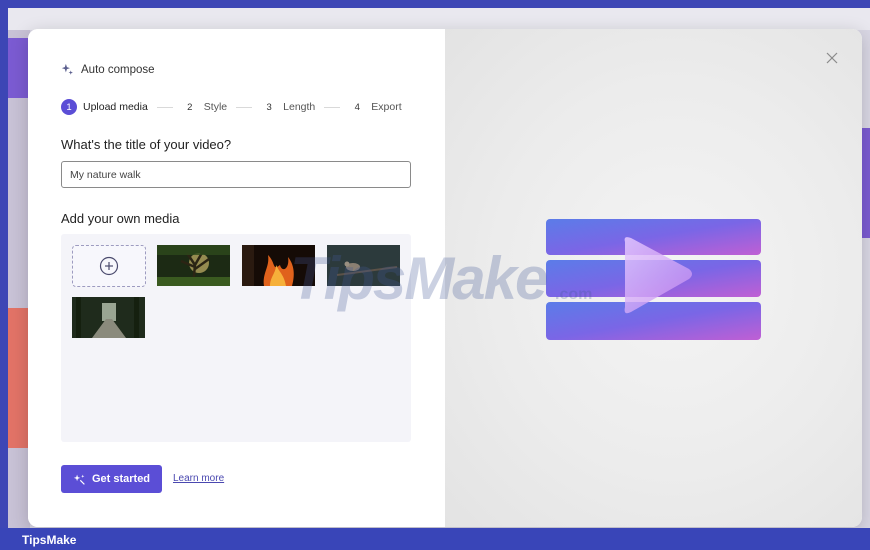 The image size is (870, 550). I want to click on forest-tree-image, so click(193, 265).